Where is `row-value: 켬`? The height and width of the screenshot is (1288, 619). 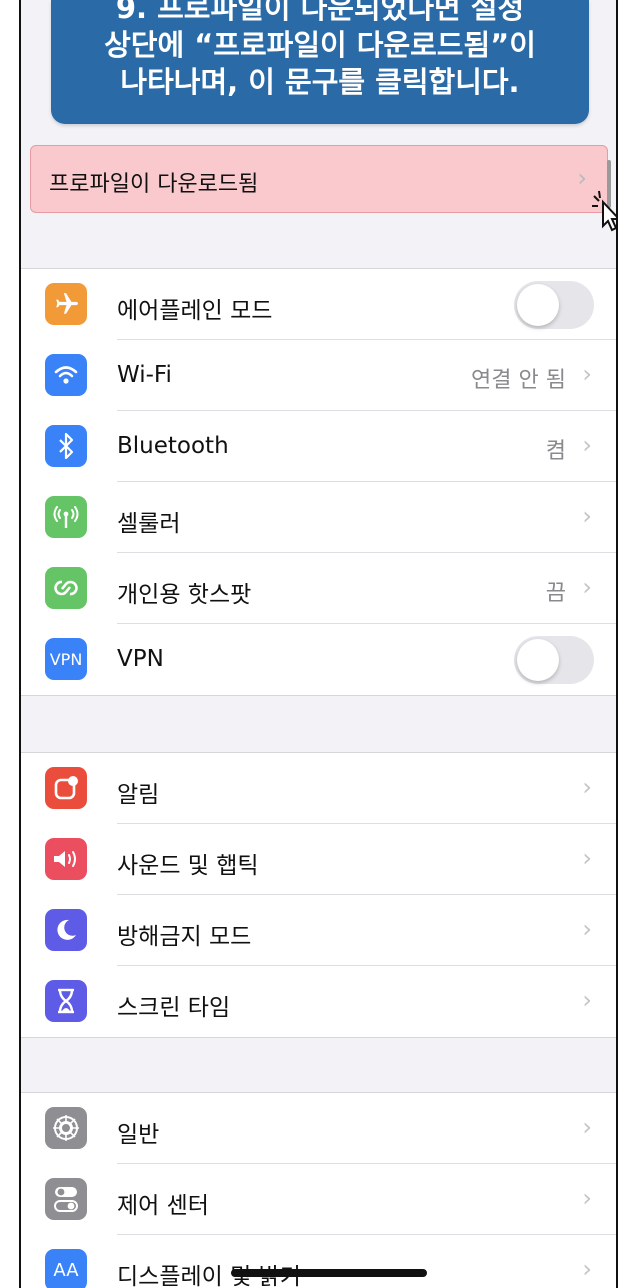 row-value: 켬 is located at coordinates (555, 451).